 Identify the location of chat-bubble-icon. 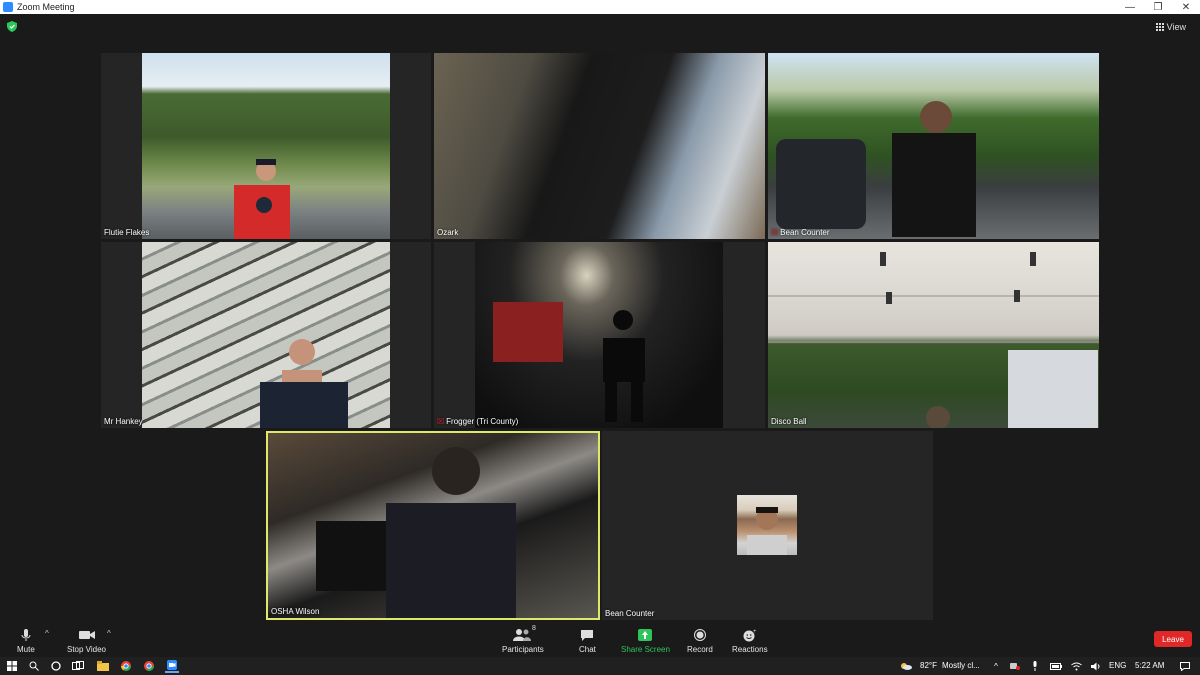
(587, 635).